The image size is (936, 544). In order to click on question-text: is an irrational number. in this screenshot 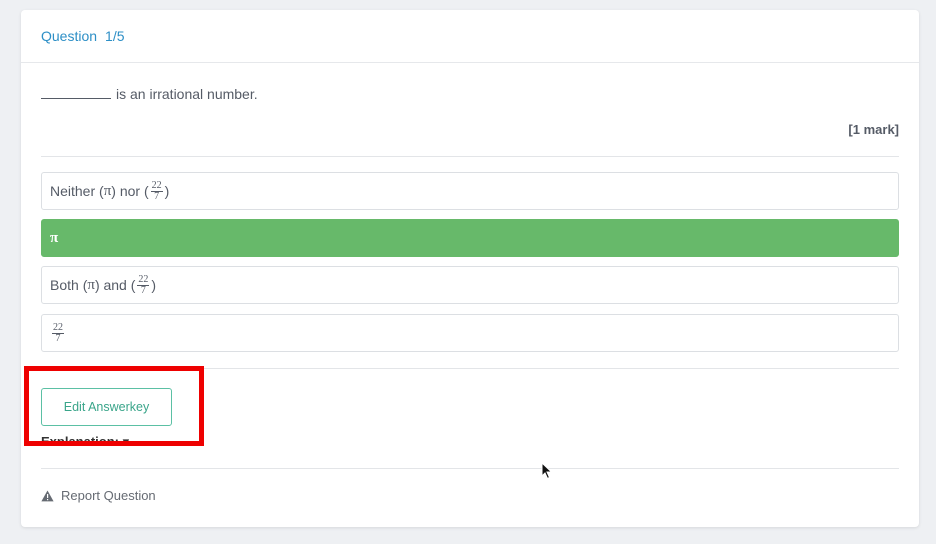, I will do `click(149, 94)`.